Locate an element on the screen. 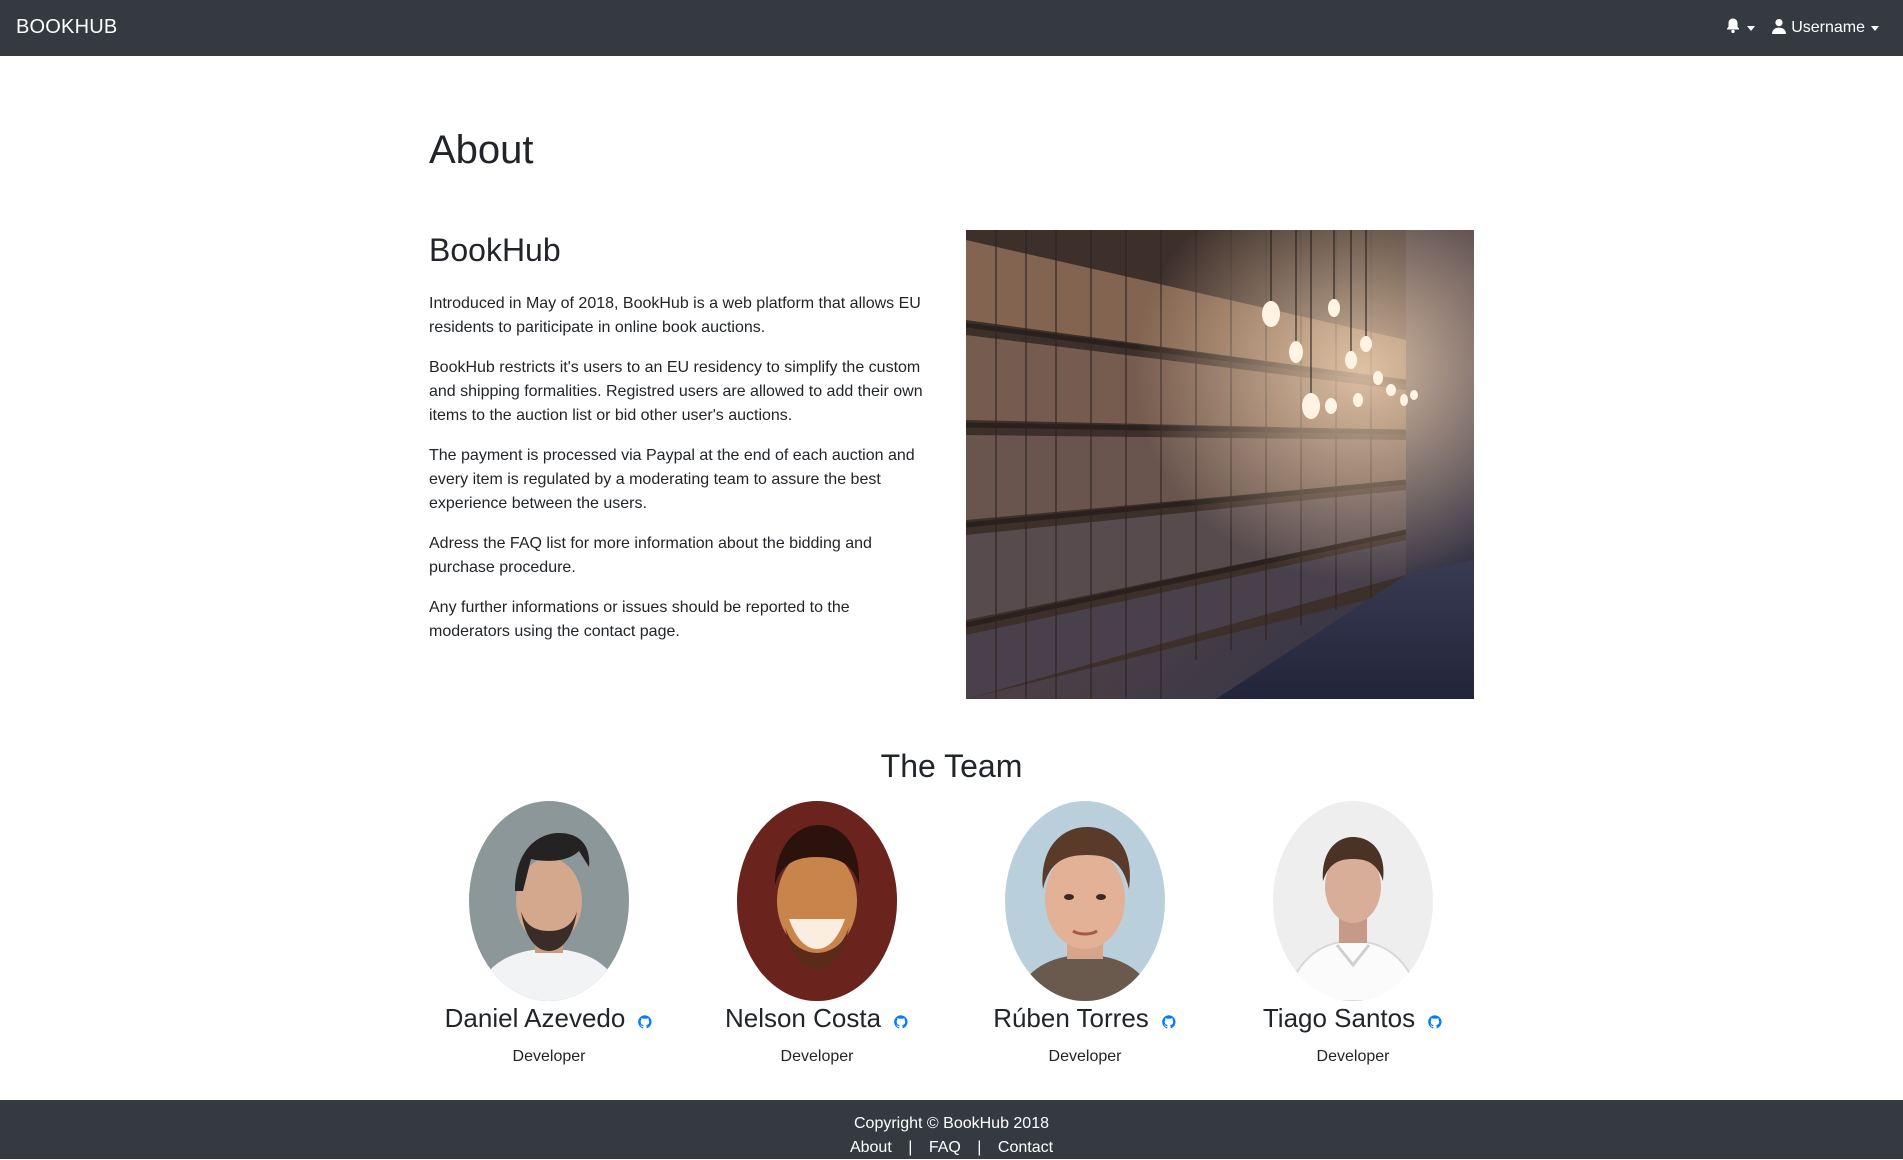 This screenshot has height=1160, width=1903. team-member-card: Daniel Azevedo Developer is located at coordinates (549, 933).